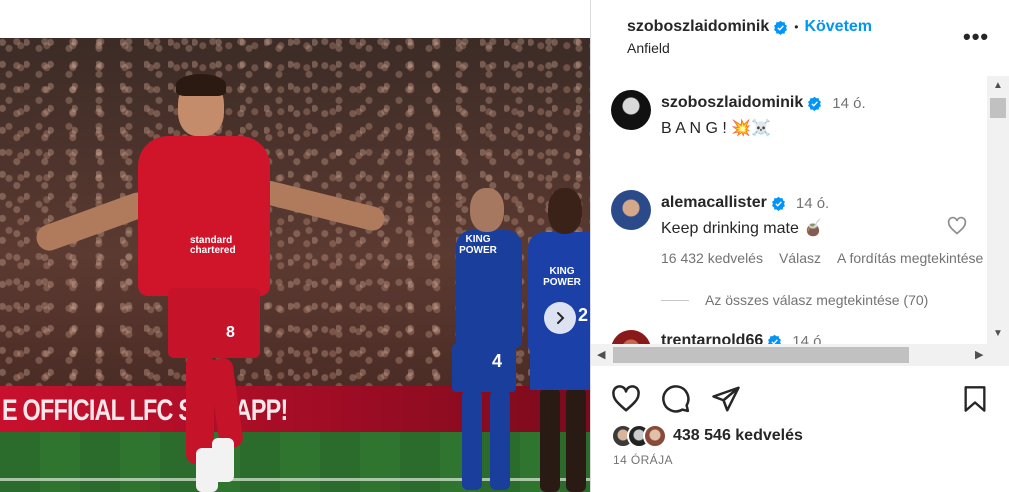  Describe the element at coordinates (812, 203) in the screenshot. I see `comment-time: 14 ó.` at that location.